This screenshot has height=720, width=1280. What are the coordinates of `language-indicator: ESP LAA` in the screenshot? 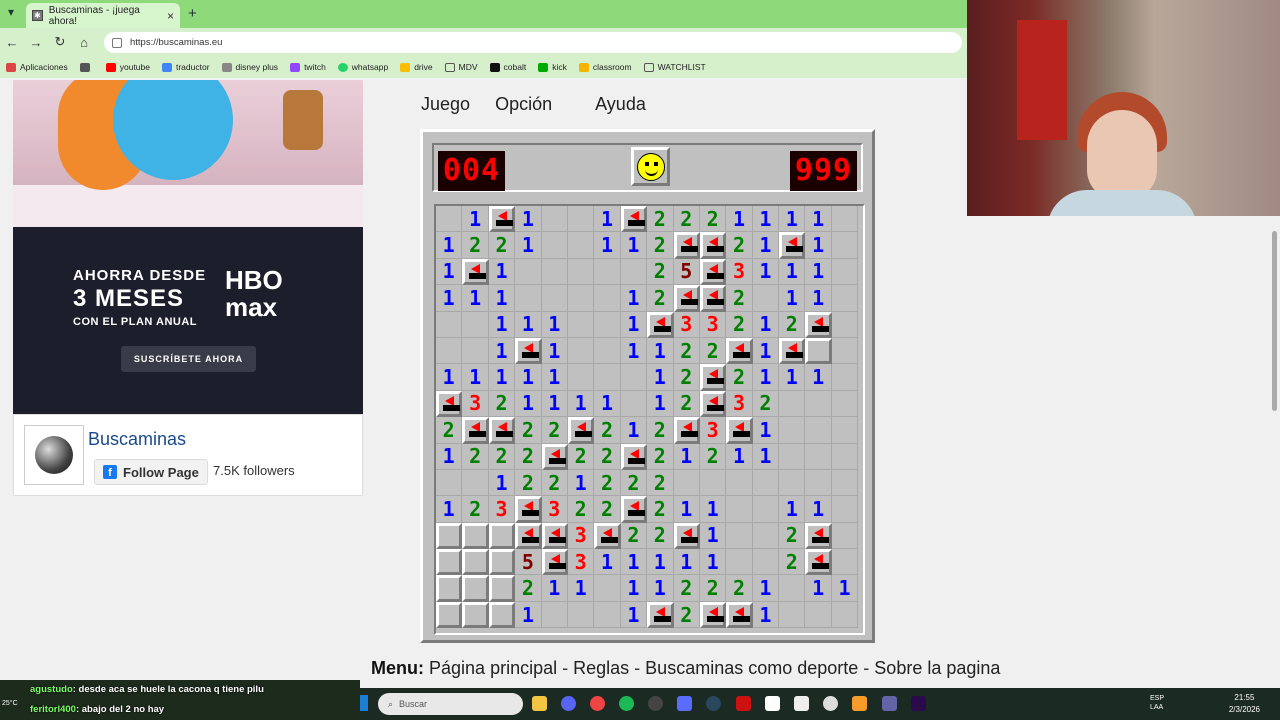 It's located at (1157, 703).